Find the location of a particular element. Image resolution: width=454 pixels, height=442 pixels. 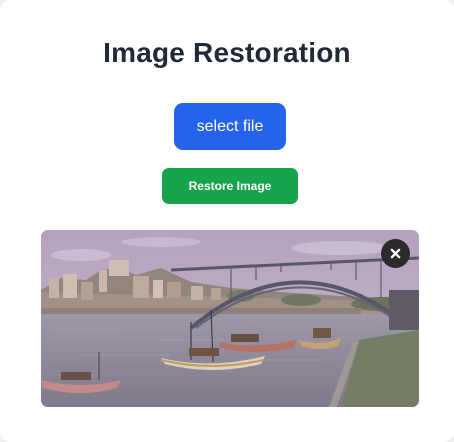

restore-image-button: Restore Image is located at coordinates (230, 186).